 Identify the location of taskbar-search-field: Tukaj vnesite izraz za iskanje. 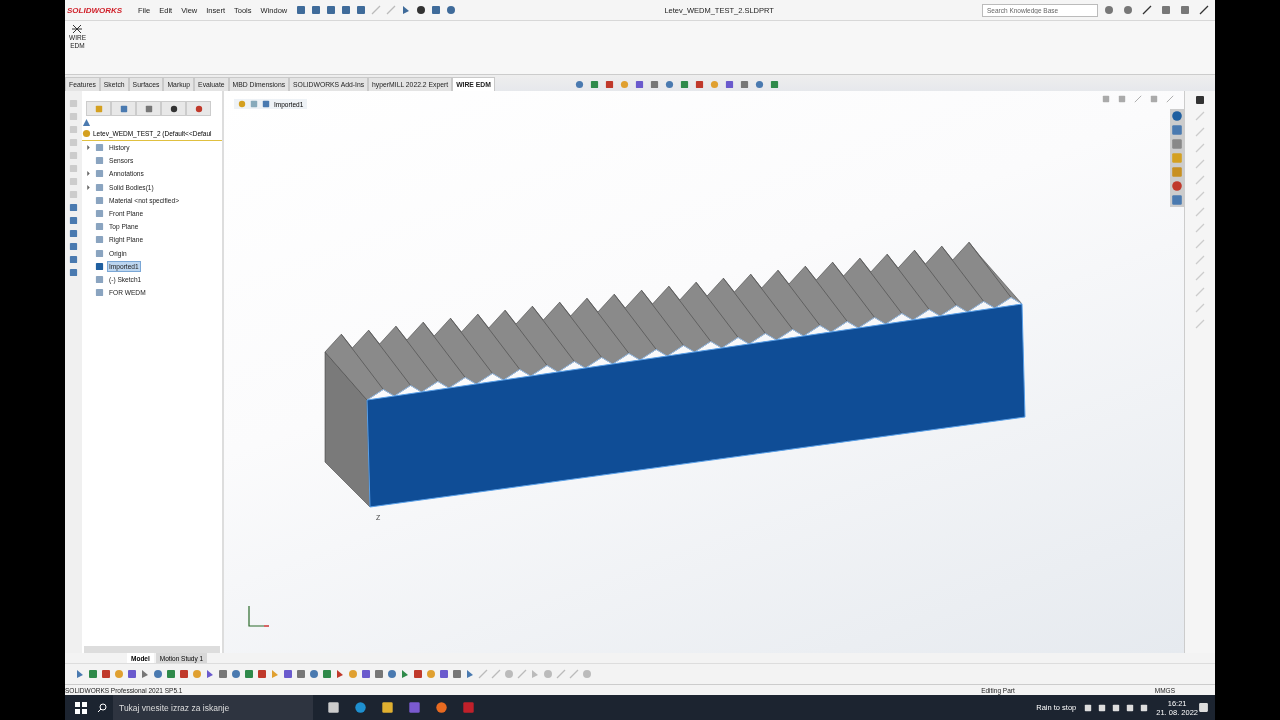
(213, 707).